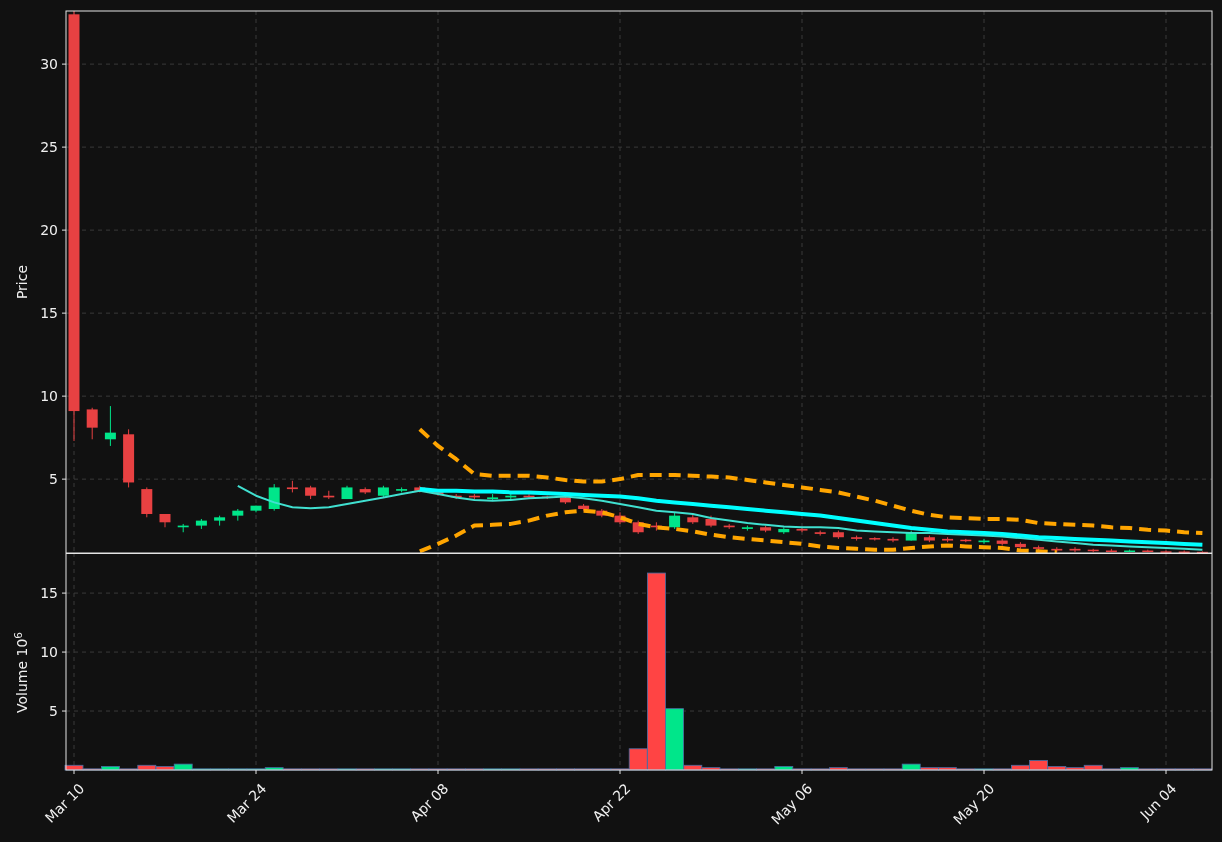 This screenshot has height=842, width=1222. I want to click on x-tick-label: Jun 04, so click(1158, 801).